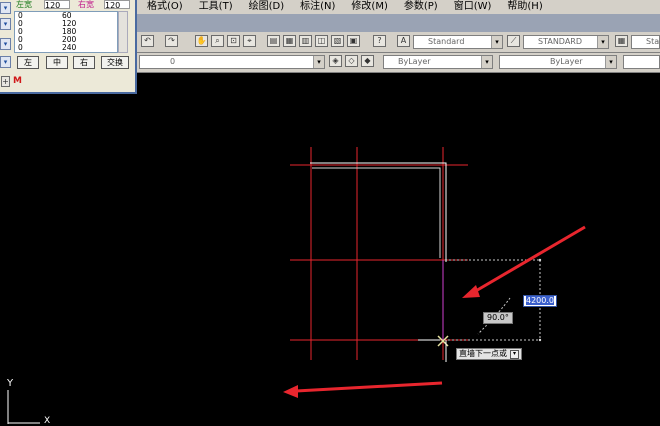 This screenshot has width=660, height=426. What do you see at coordinates (84, 62) in the screenshot?
I see `align-right-button: 右` at bounding box center [84, 62].